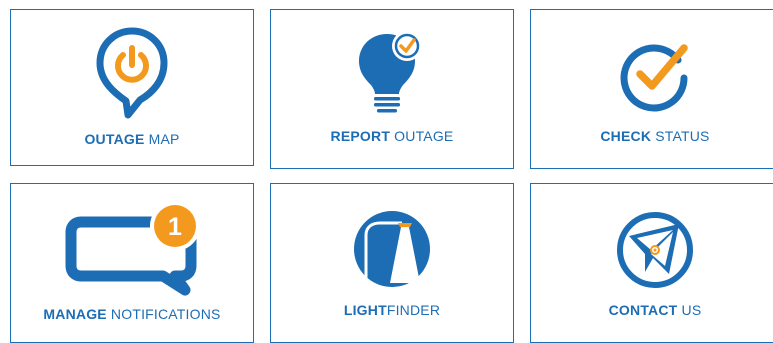 This screenshot has height=343, width=773. I want to click on message-notification-icon: 1, so click(132, 246).